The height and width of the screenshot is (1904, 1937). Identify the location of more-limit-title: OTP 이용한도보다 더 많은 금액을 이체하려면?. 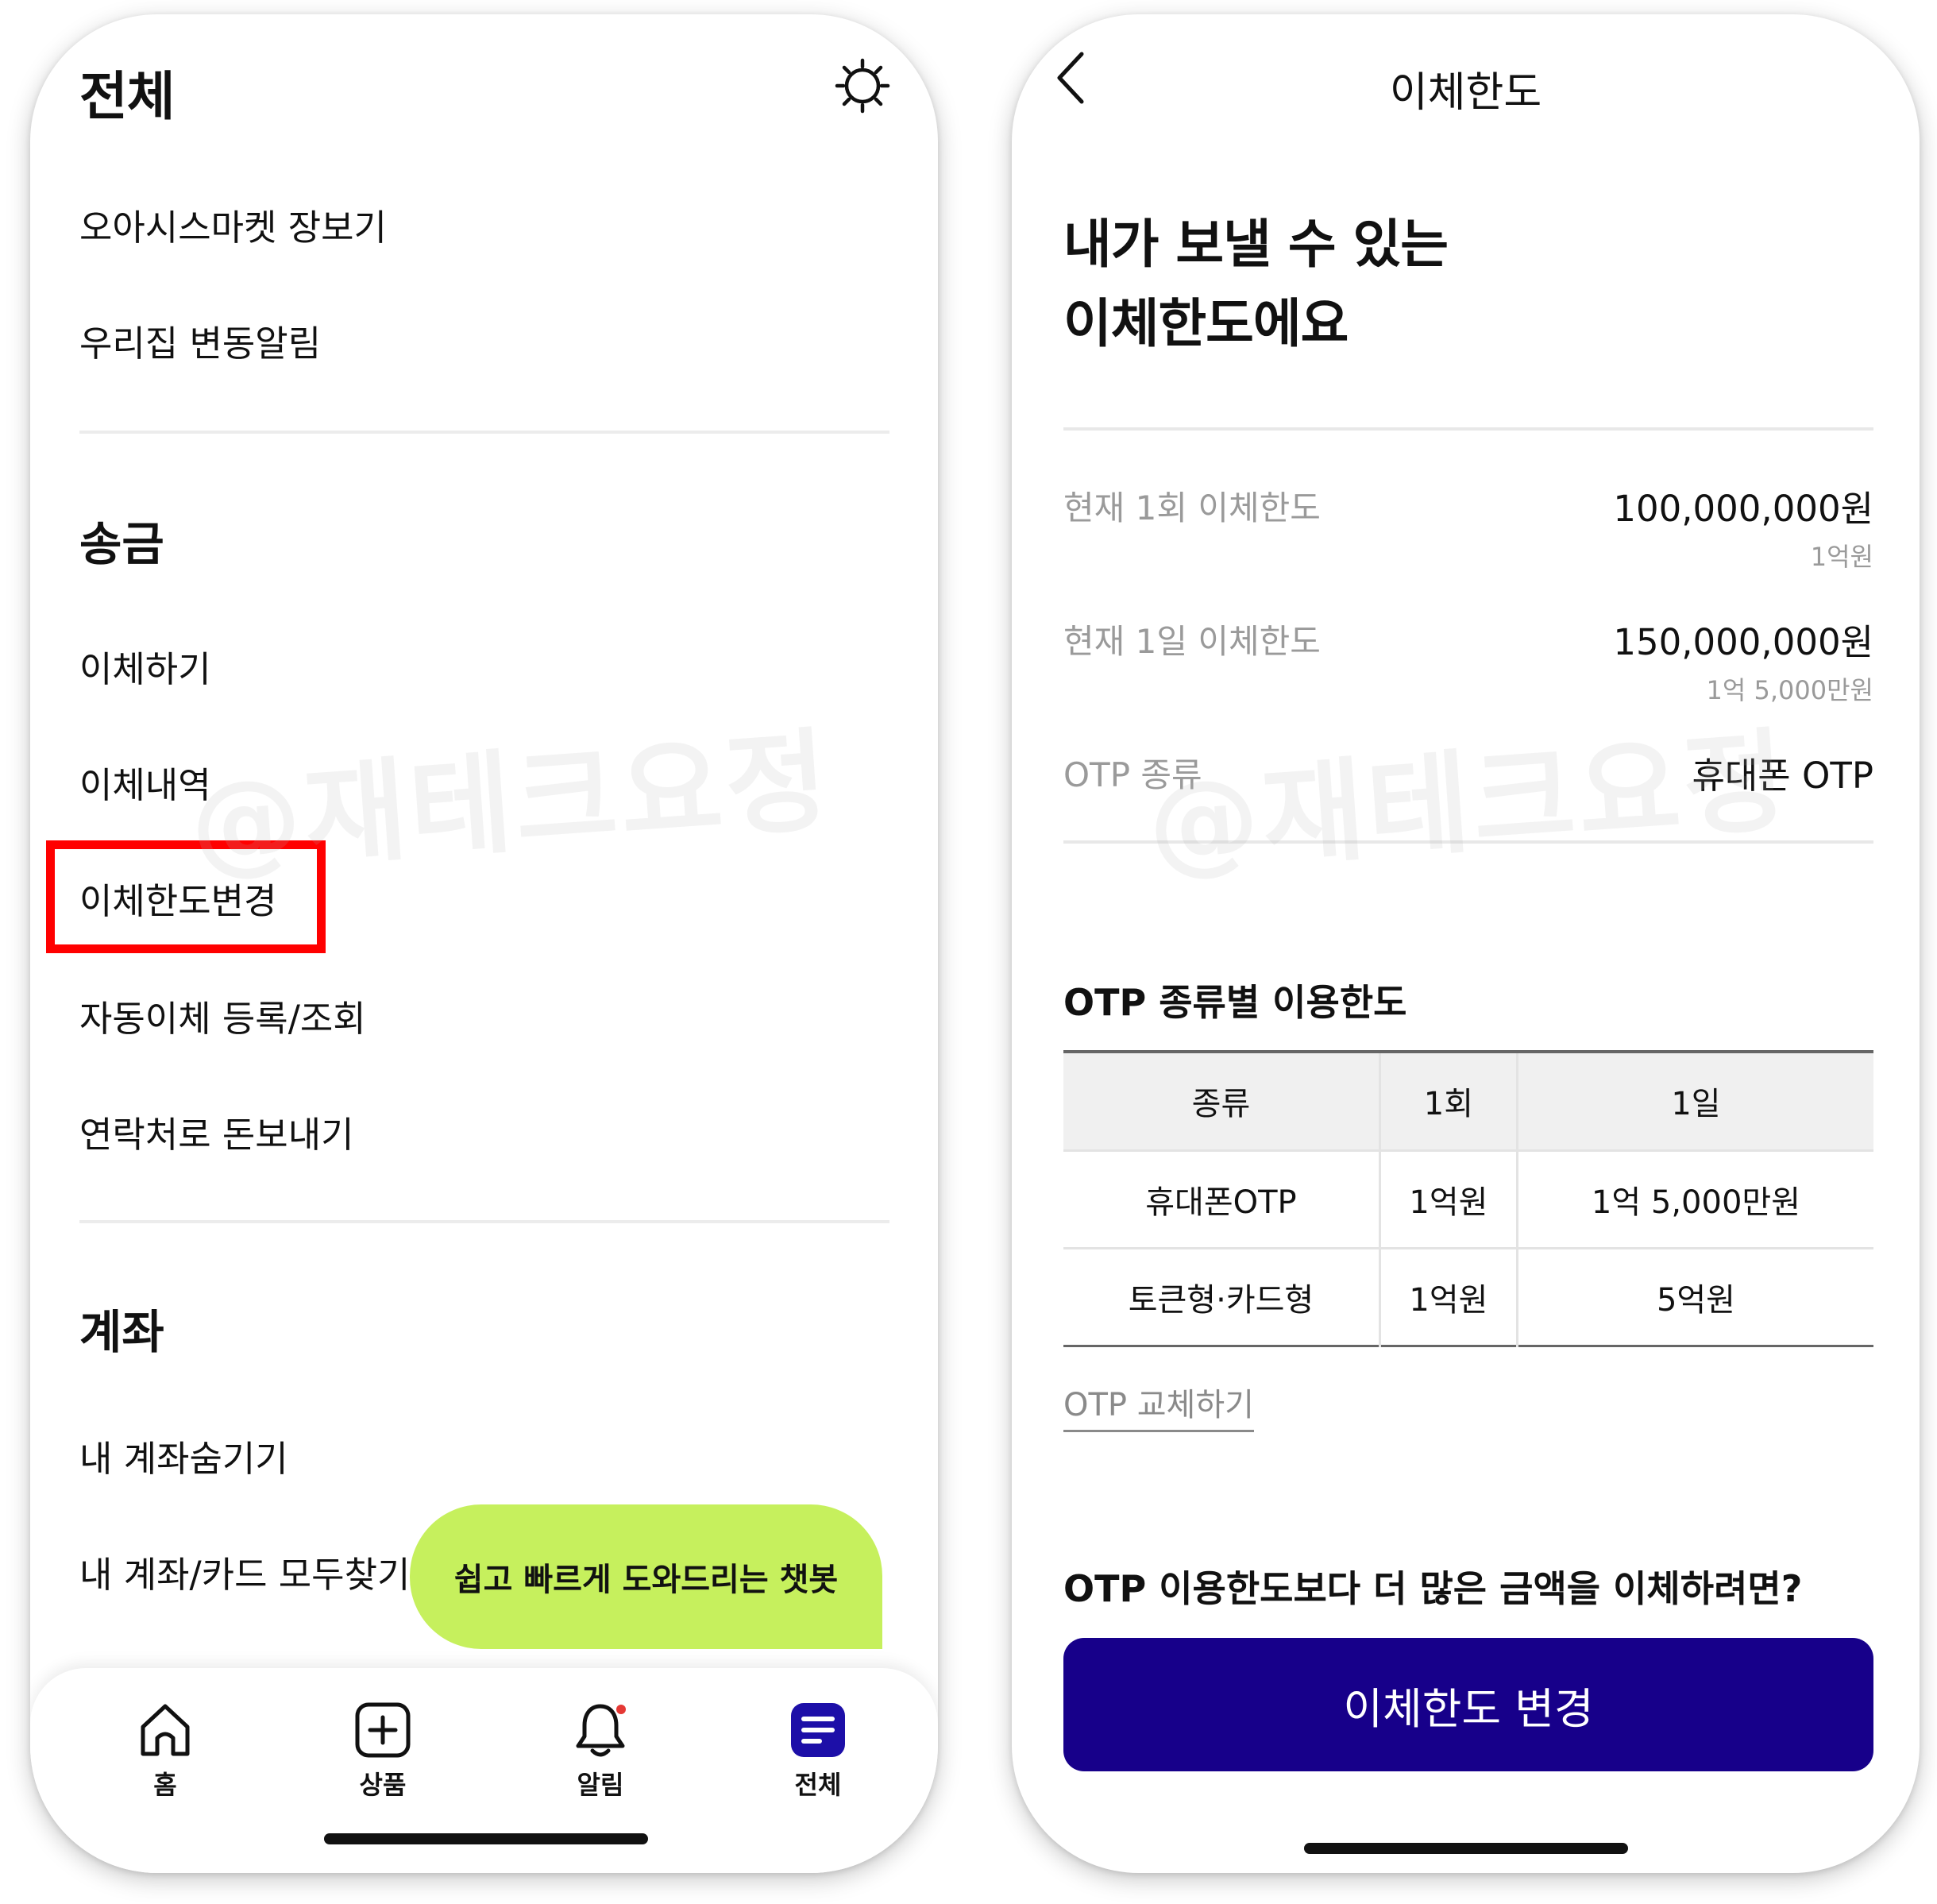
(1433, 1588).